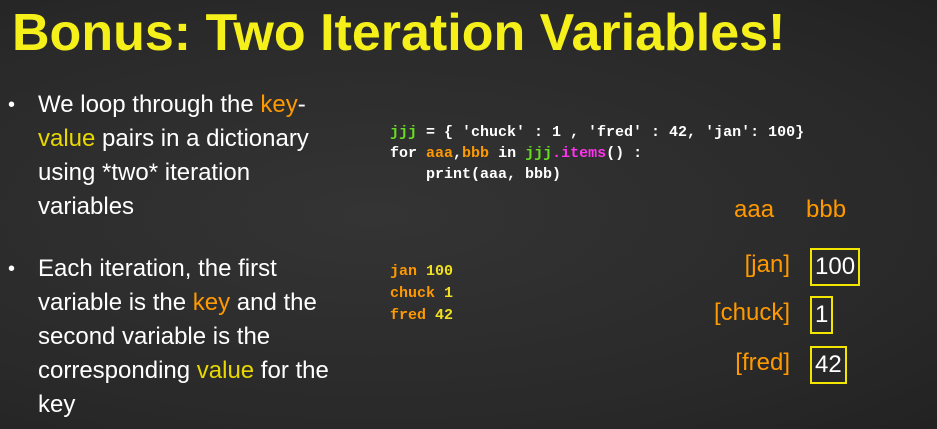 The image size is (937, 429). I want to click on value-box: 1, so click(822, 315).